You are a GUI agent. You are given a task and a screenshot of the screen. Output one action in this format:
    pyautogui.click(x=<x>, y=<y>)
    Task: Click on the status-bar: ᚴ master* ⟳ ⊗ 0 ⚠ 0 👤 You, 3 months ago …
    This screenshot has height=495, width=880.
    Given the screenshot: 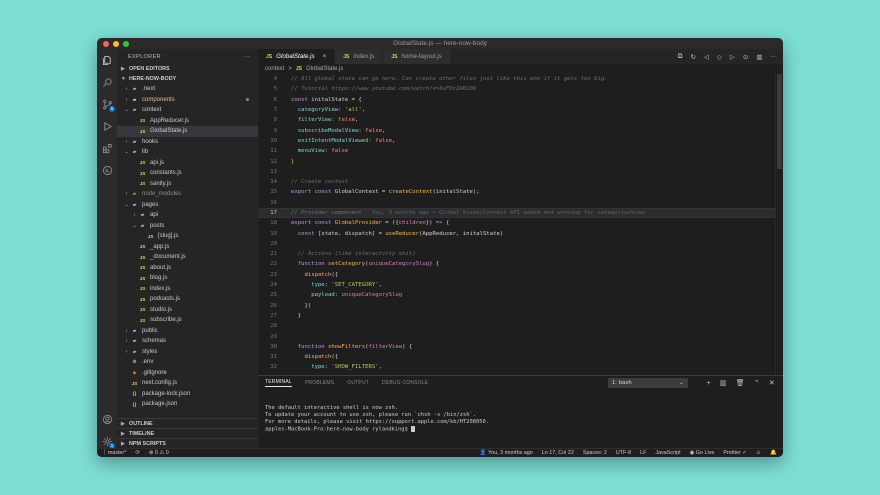 What is the action you would take?
    pyautogui.click(x=440, y=452)
    